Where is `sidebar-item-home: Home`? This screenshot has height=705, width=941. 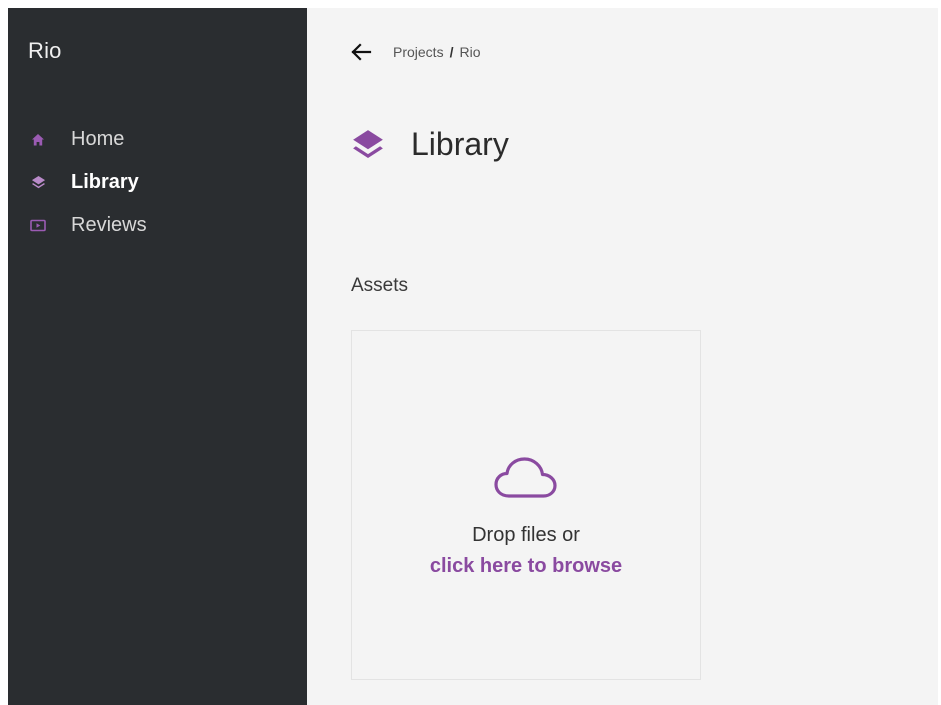
sidebar-item-home: Home is located at coordinates (157, 139).